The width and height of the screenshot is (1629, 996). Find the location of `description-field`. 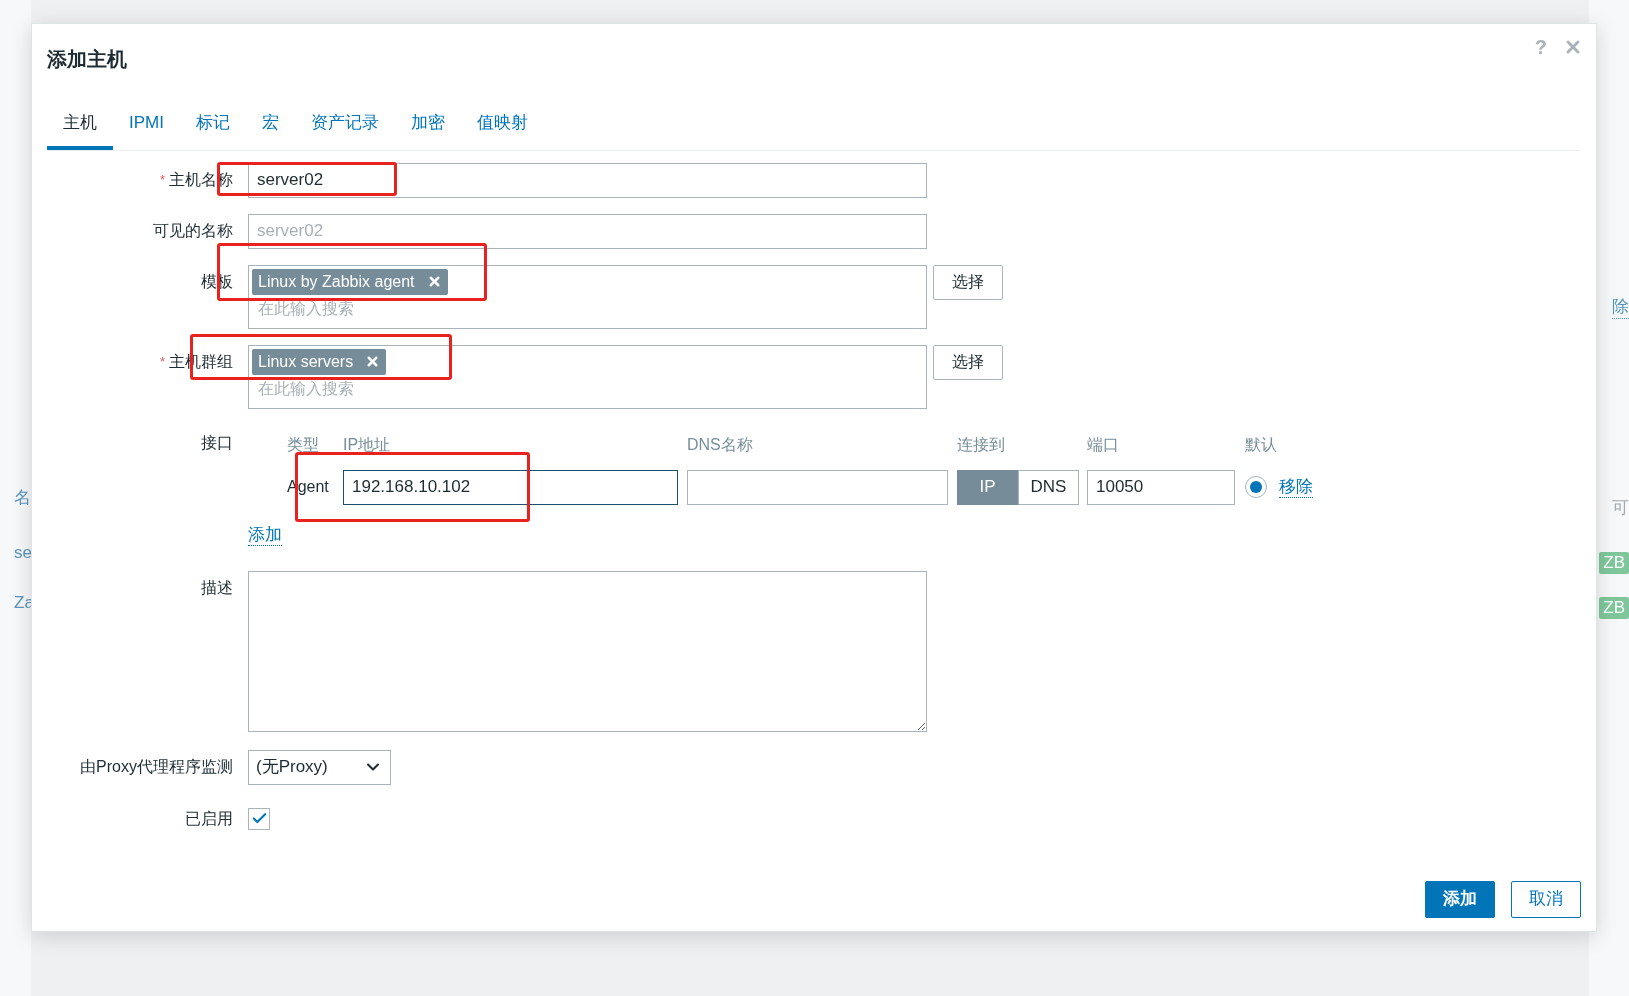

description-field is located at coordinates (587, 651).